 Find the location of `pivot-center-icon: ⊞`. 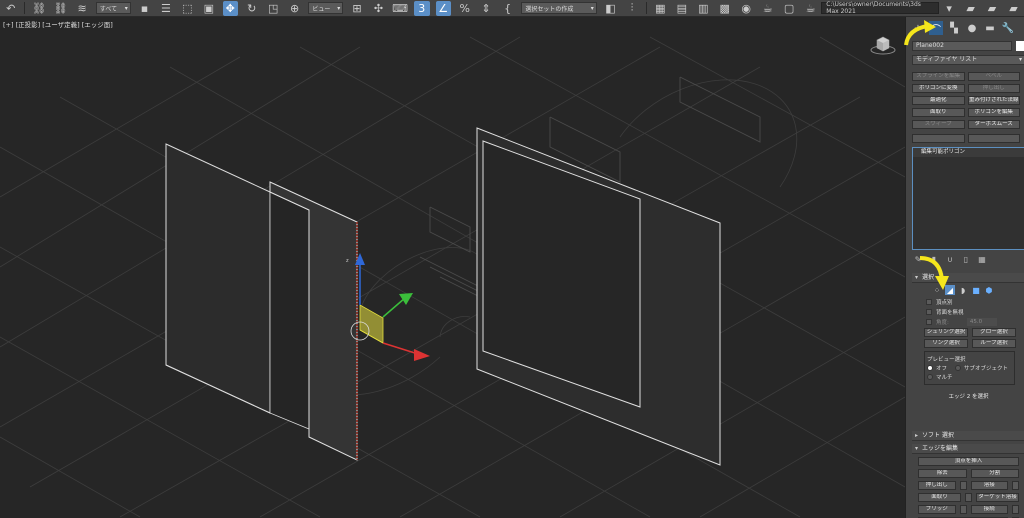

pivot-center-icon: ⊞ is located at coordinates (356, 8).